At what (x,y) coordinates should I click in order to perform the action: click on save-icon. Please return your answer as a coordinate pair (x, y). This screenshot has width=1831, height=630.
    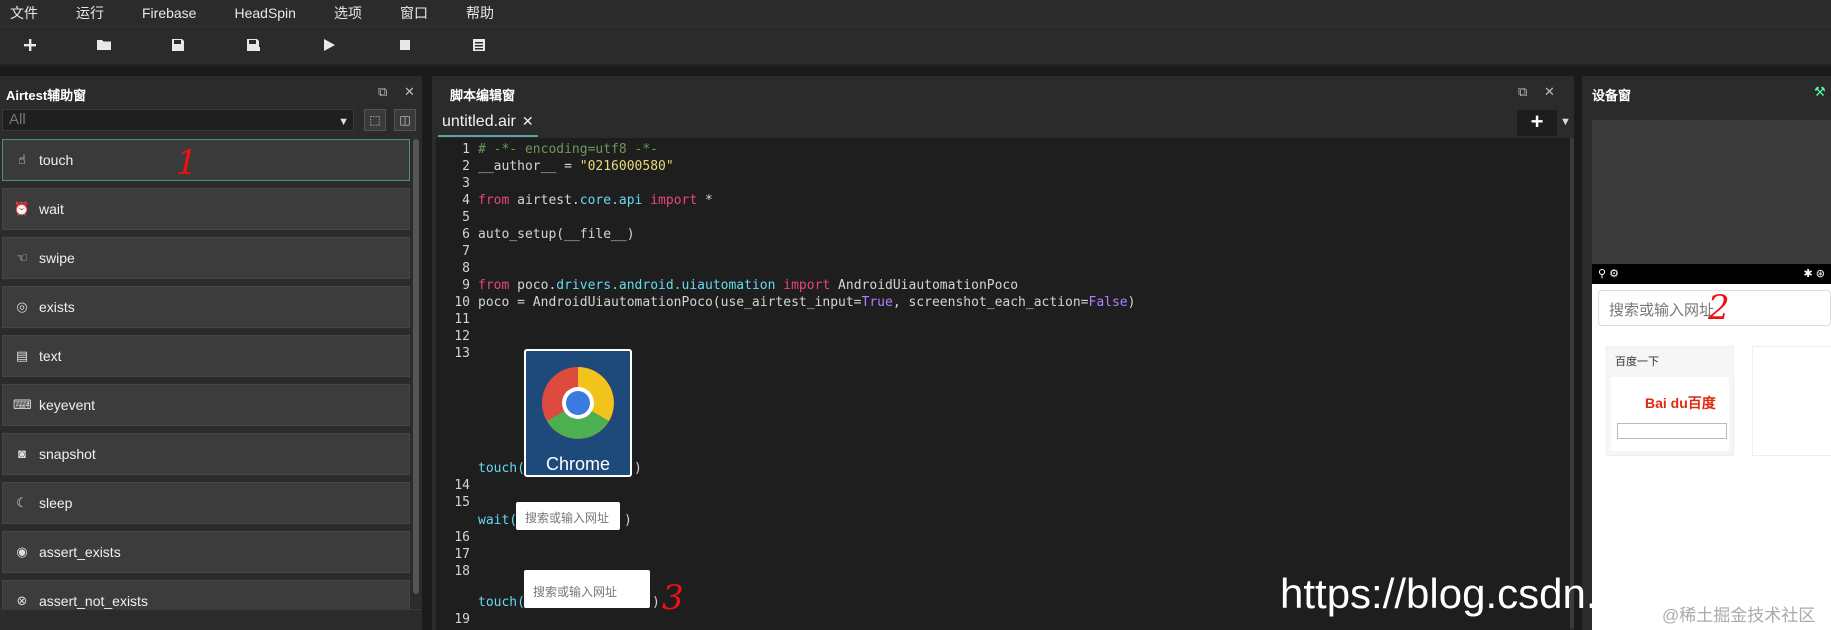
    Looking at the image, I should click on (178, 47).